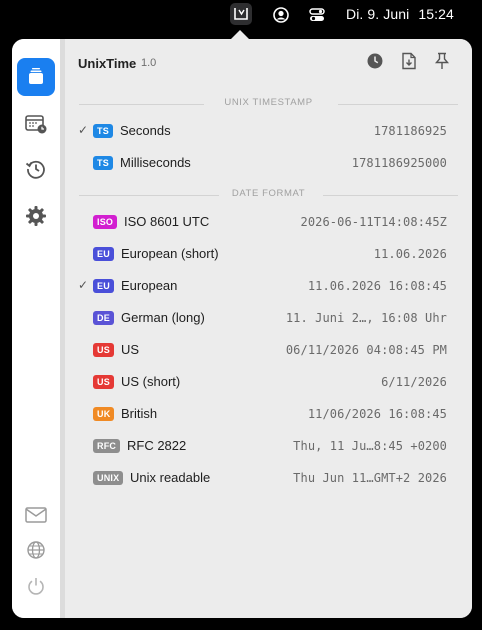  I want to click on format-badge: RFC, so click(107, 446).